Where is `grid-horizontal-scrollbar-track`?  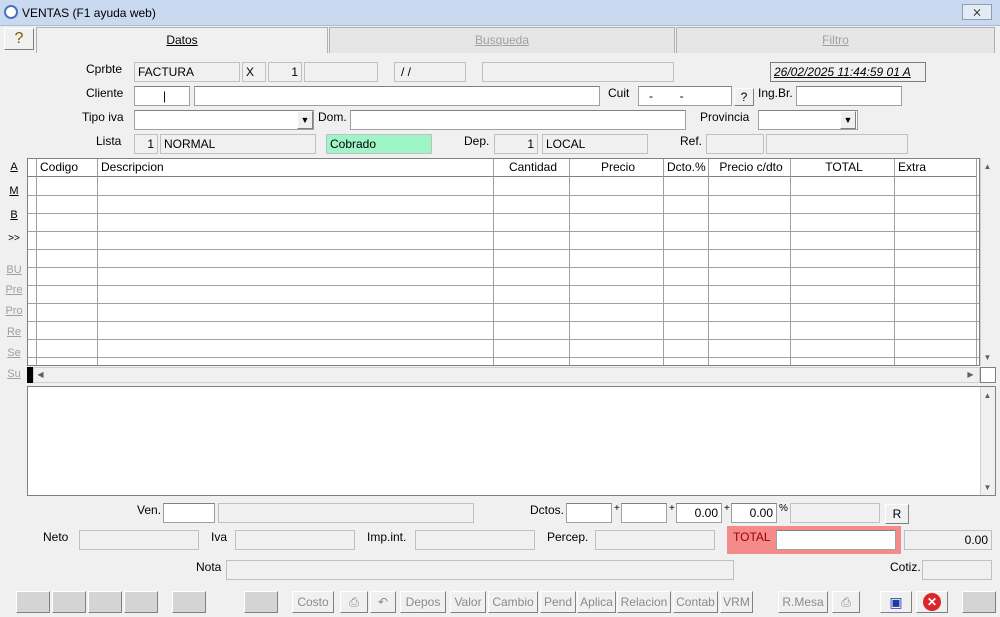
grid-horizontal-scrollbar-track is located at coordinates (506, 375).